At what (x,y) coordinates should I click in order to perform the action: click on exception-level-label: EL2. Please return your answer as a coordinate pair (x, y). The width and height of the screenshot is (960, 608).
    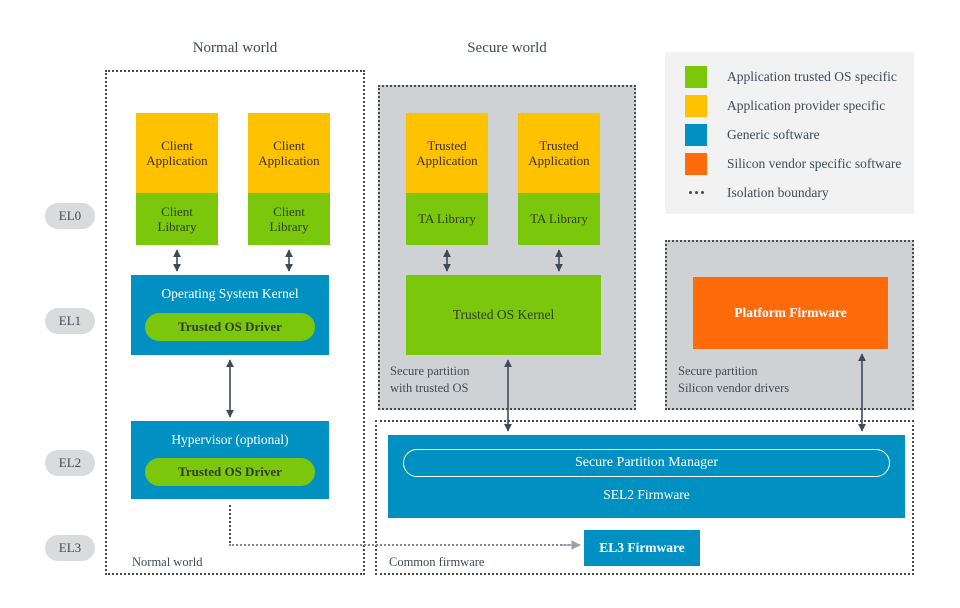
    Looking at the image, I should click on (70, 462).